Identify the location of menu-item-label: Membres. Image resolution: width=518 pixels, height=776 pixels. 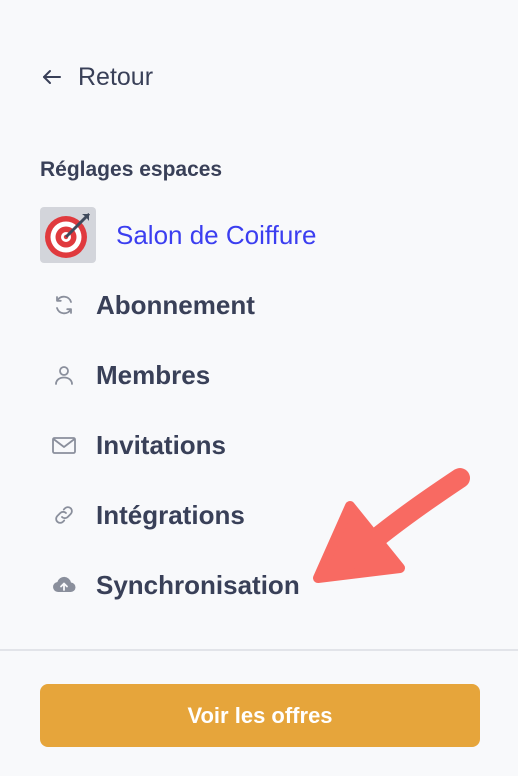
(153, 374).